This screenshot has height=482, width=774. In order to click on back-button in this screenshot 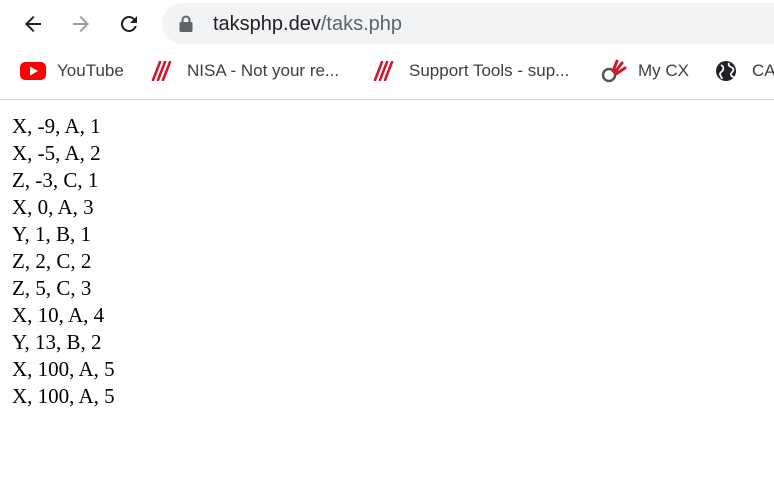, I will do `click(33, 24)`.